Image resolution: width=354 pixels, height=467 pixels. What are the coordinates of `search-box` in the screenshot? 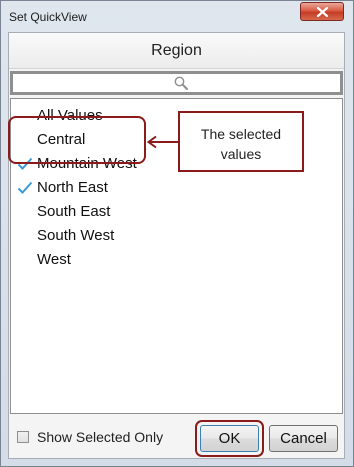 It's located at (176, 83).